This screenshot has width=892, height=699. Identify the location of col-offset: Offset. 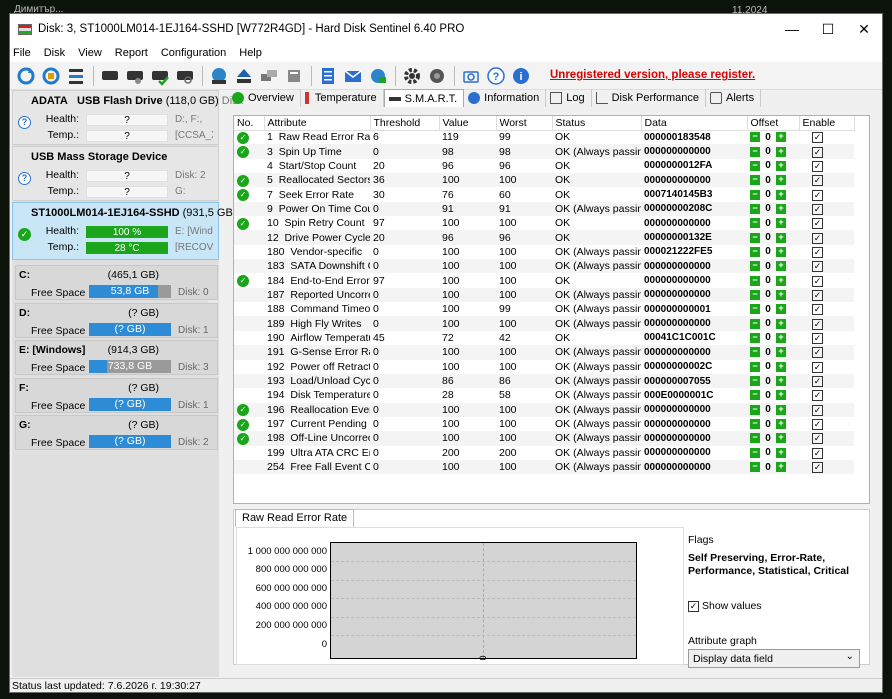
(773, 123).